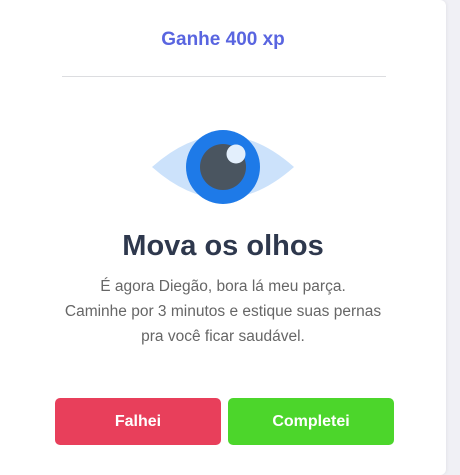  What do you see at coordinates (223, 336) in the screenshot?
I see `description-line: pra você ficar saudável.` at bounding box center [223, 336].